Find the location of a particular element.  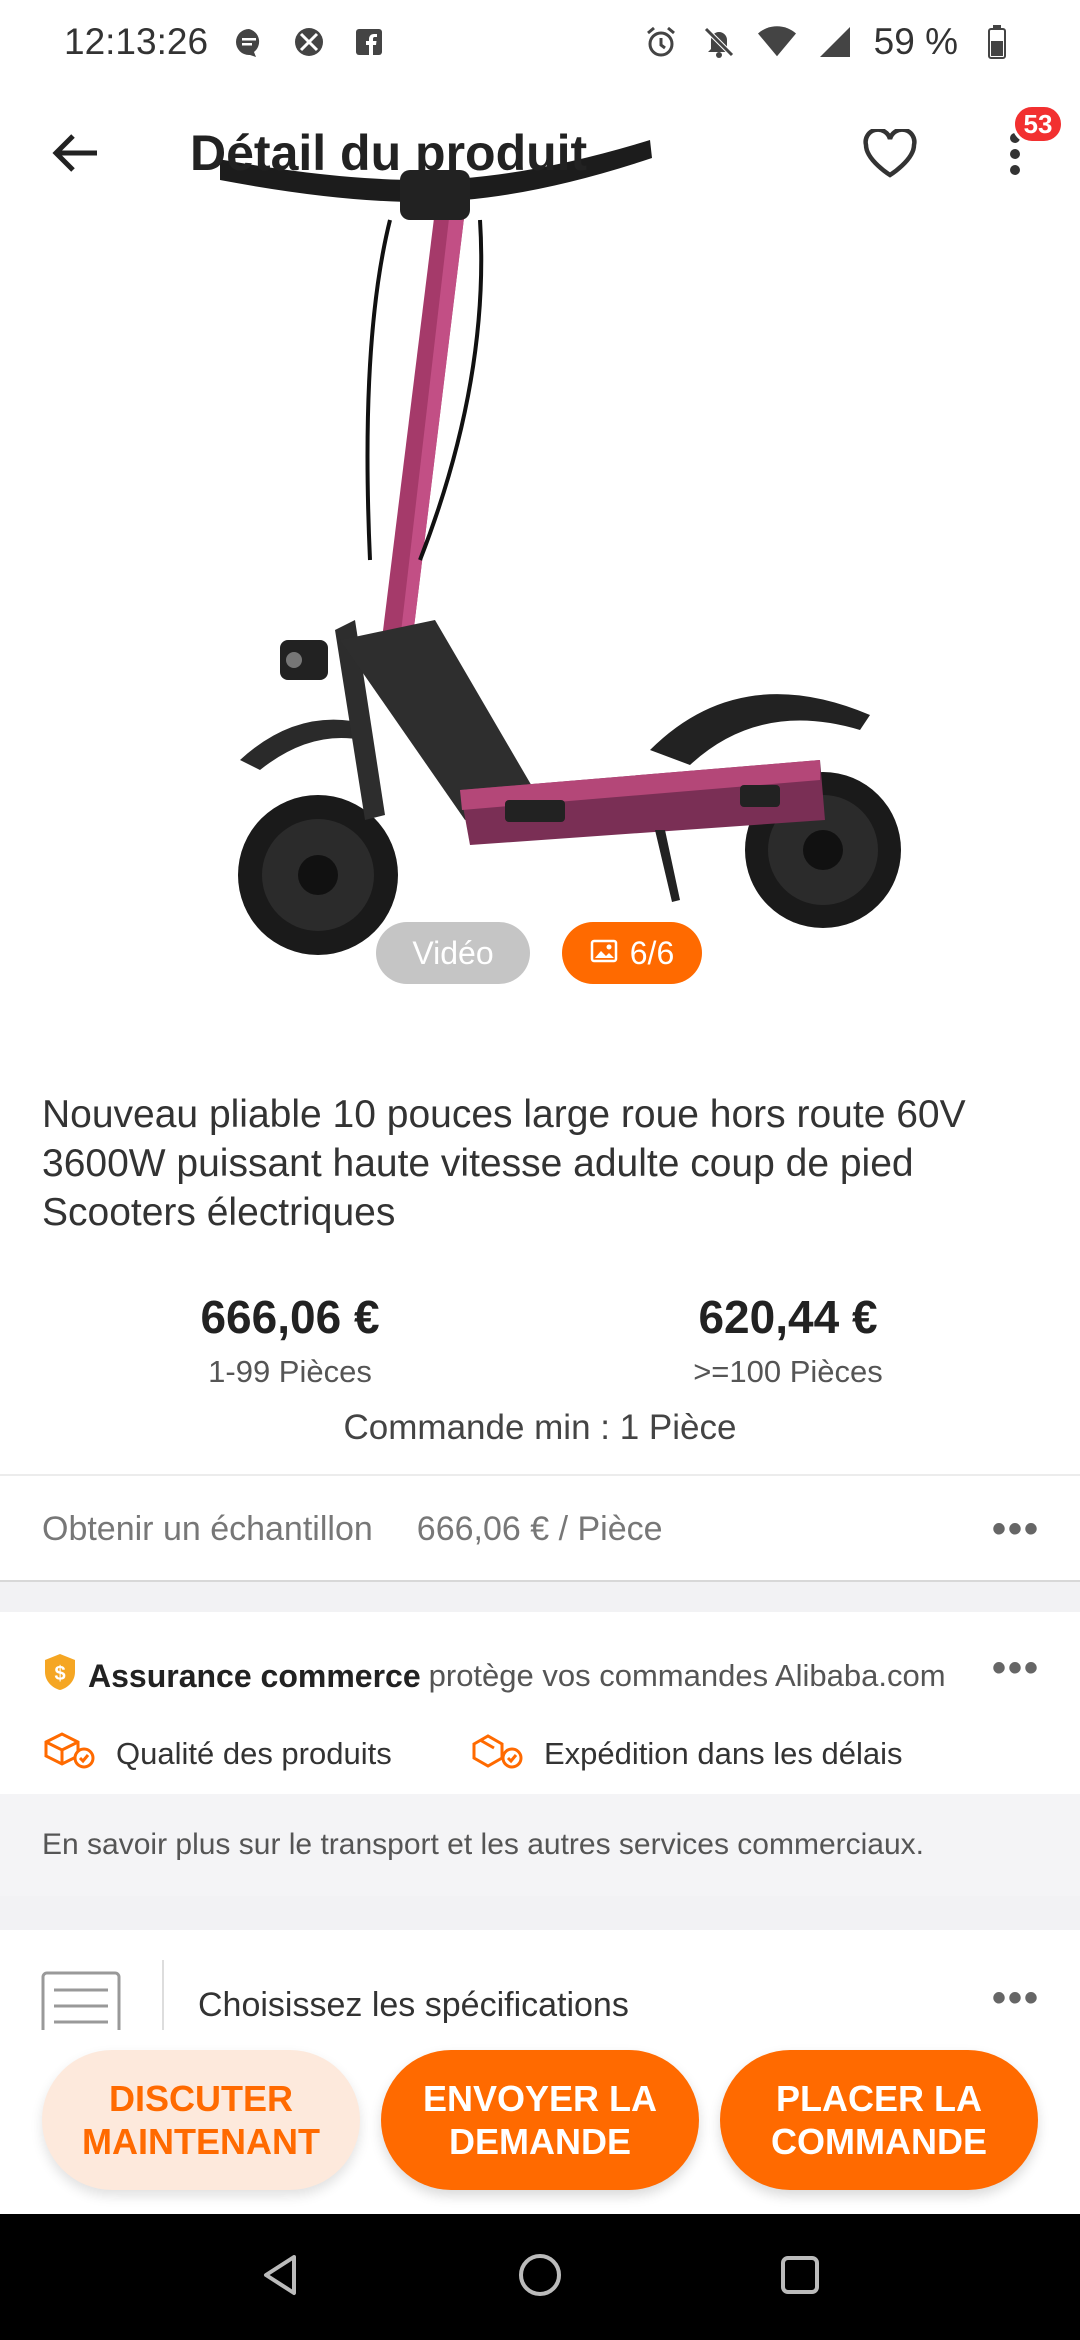

shipping-check-icon is located at coordinates (497, 1754).